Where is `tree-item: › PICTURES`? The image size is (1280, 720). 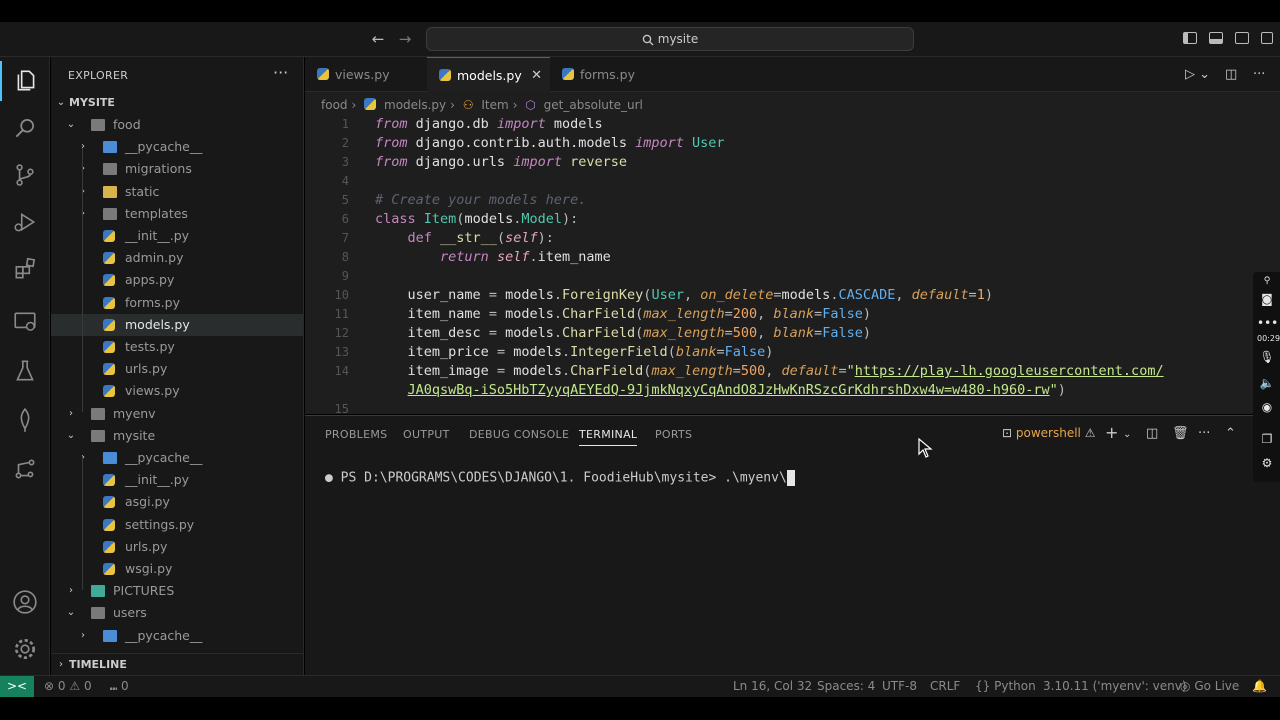 tree-item: › PICTURES is located at coordinates (177, 591).